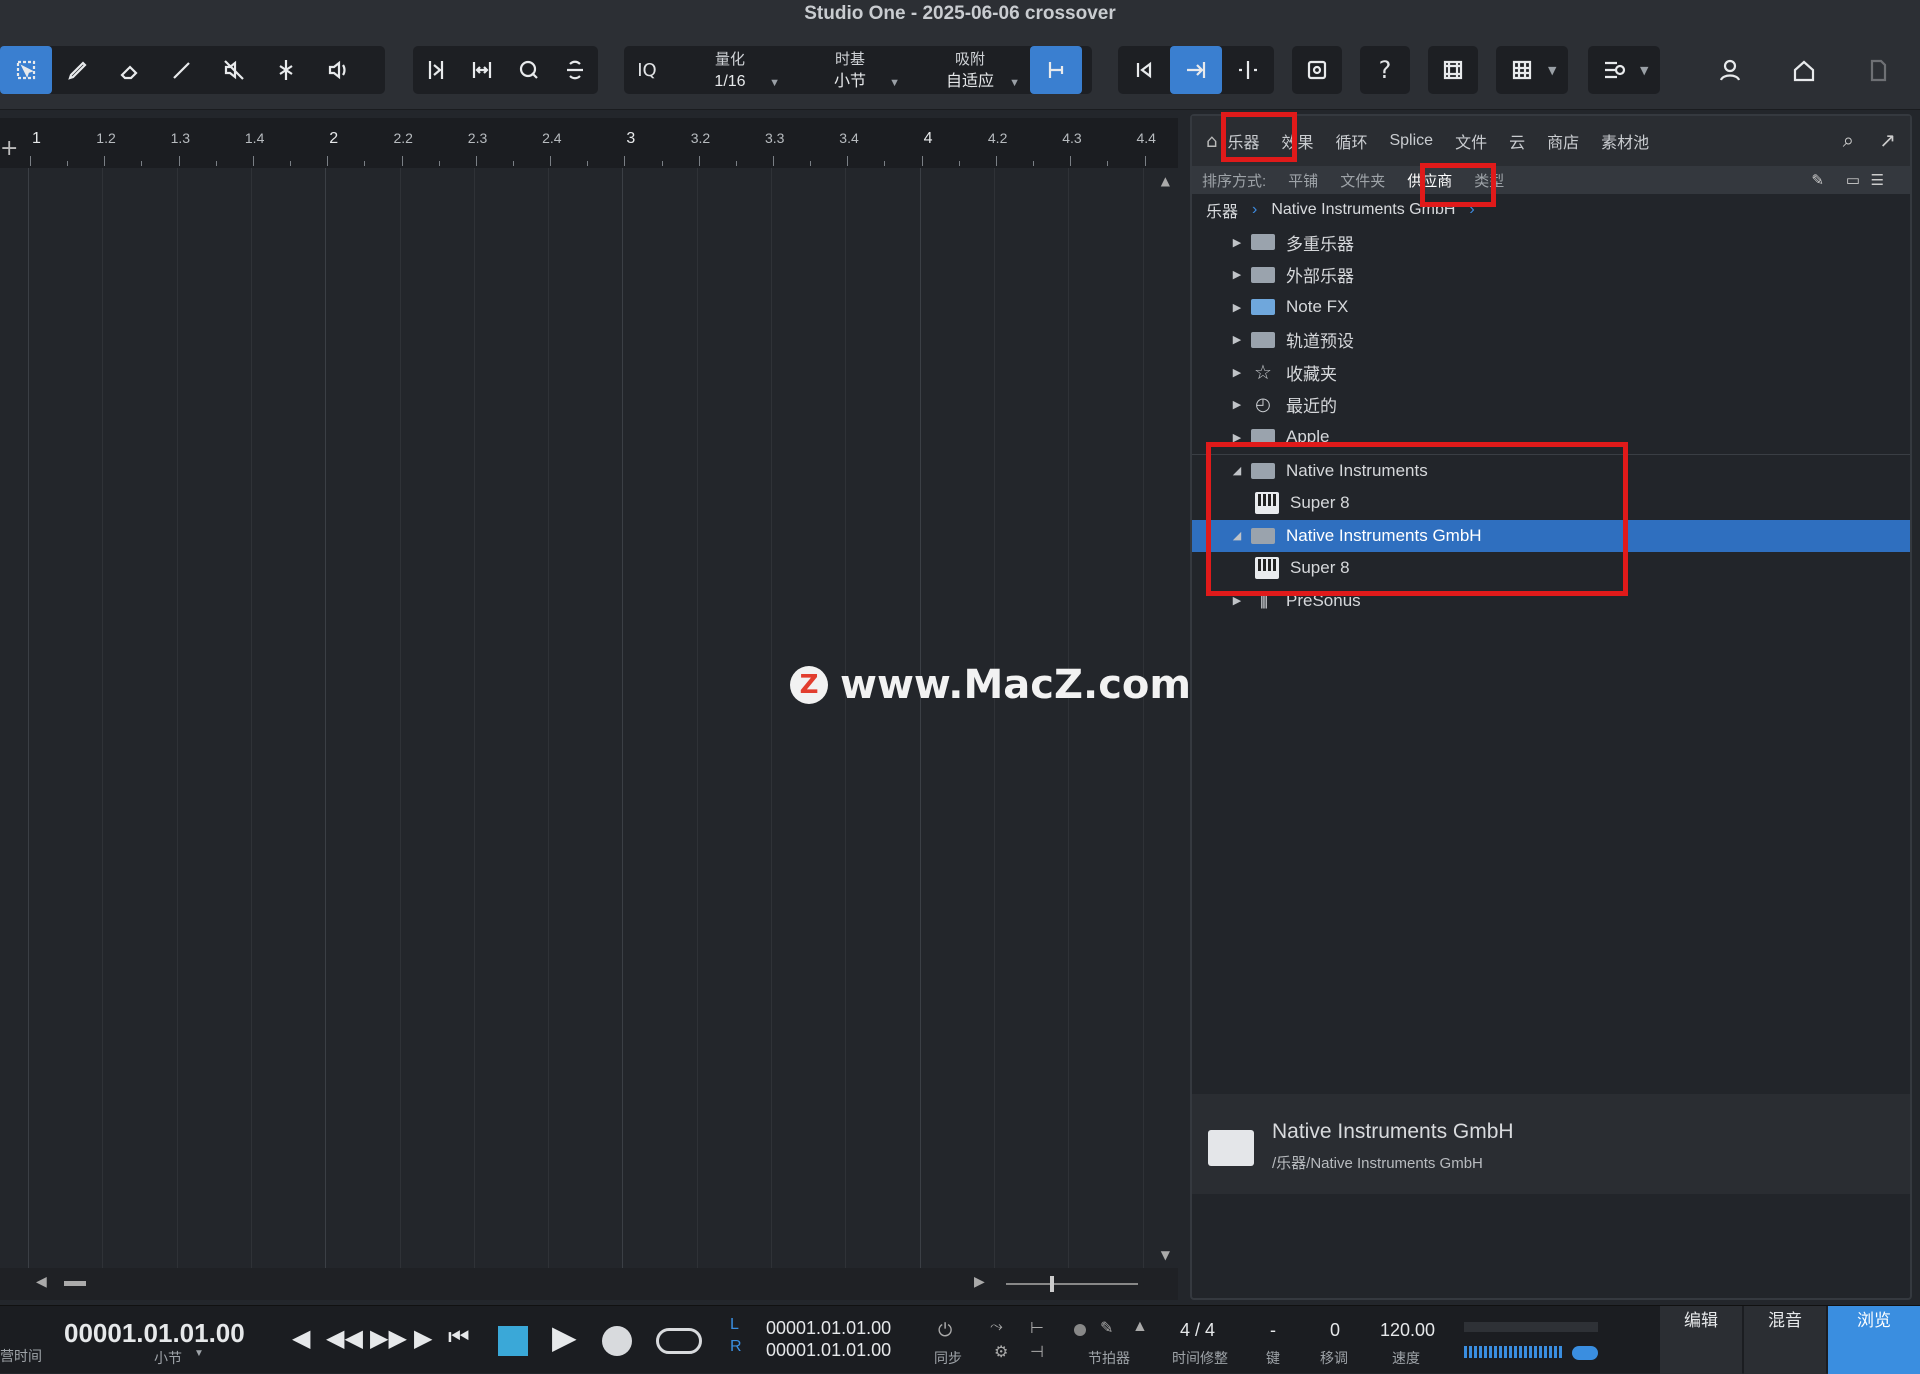 This screenshot has width=1920, height=1374. I want to click on split-tool-button, so click(286, 70).